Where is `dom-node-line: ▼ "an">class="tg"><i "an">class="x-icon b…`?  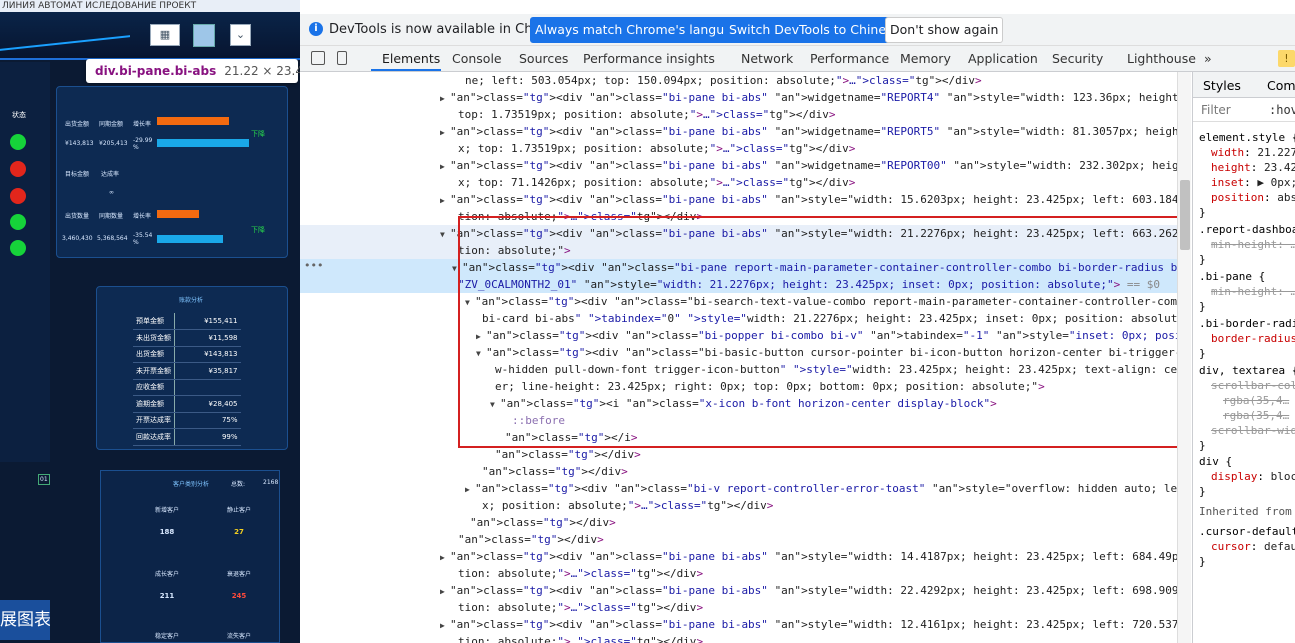 dom-node-line: ▼ "an">class="tg"><i "an">class="x-icon b… is located at coordinates (738, 403).